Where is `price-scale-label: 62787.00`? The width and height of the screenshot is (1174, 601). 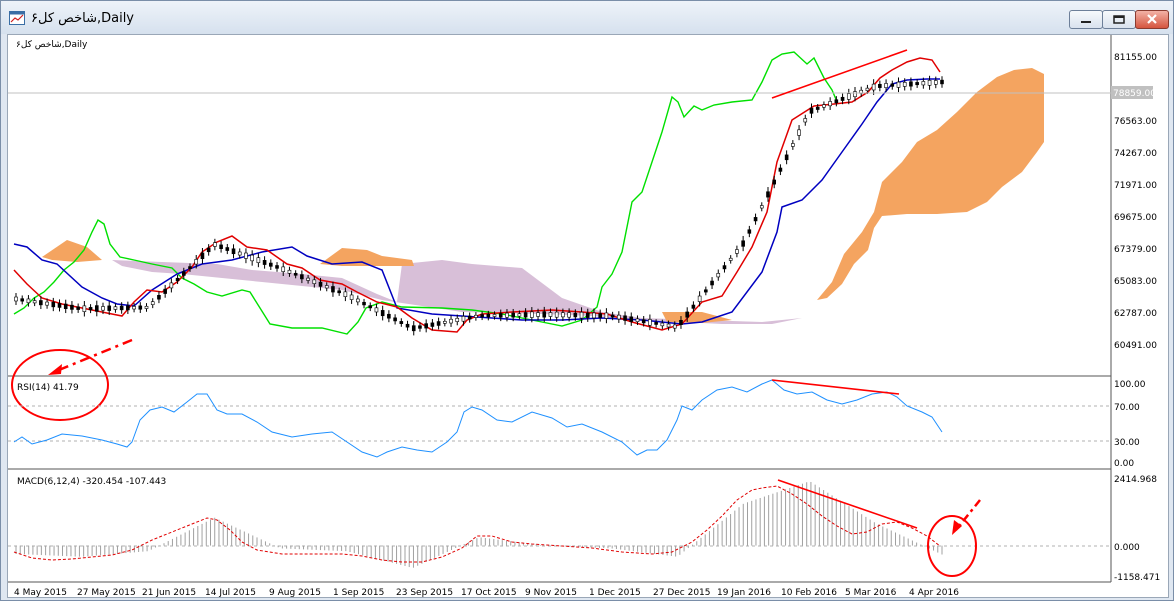 price-scale-label: 62787.00 is located at coordinates (1135, 314).